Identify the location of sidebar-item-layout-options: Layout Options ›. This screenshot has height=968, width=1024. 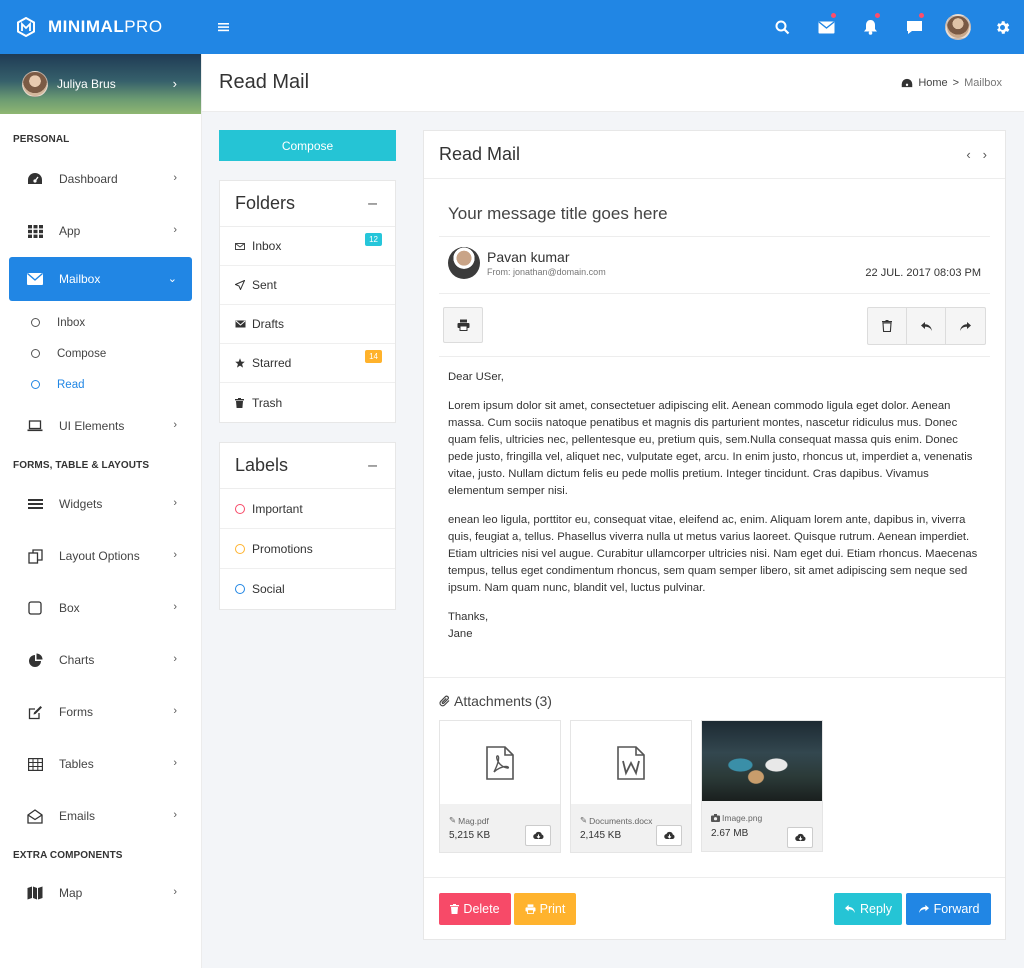
(100, 556).